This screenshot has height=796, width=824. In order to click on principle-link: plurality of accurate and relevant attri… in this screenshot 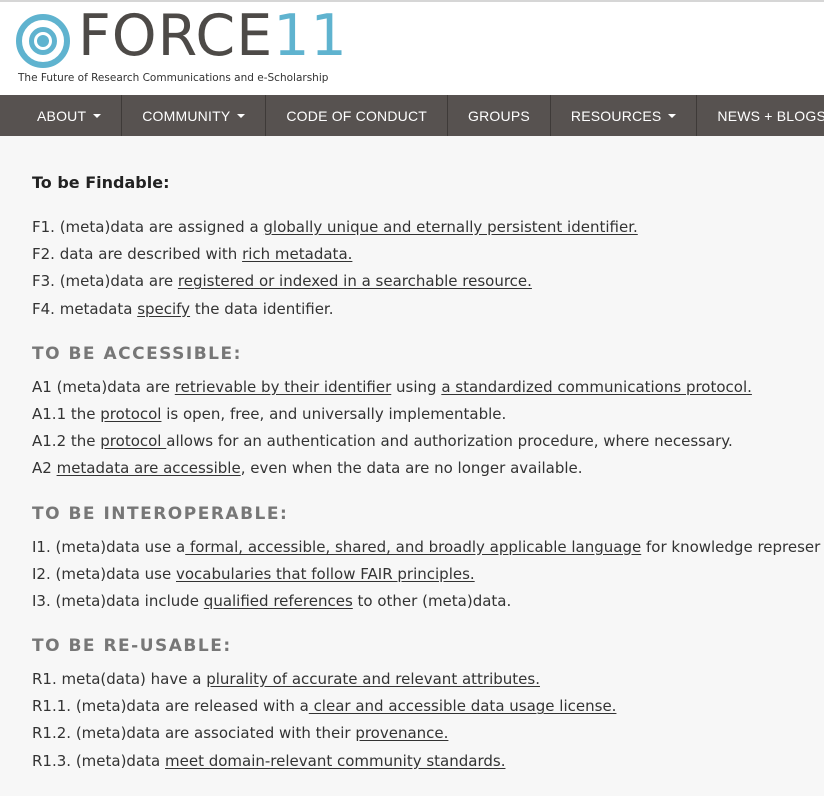, I will do `click(373, 679)`.